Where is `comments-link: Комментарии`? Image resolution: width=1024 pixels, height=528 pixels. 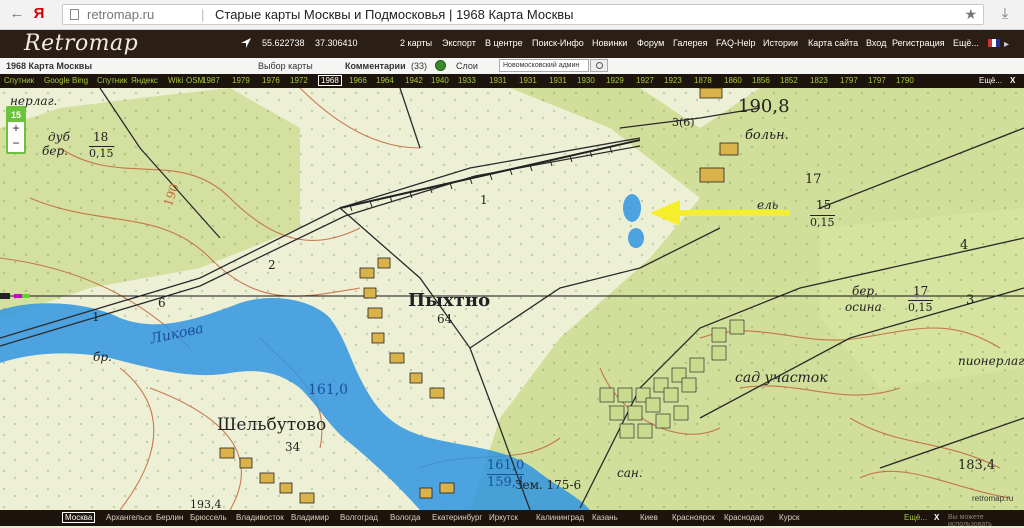
comments-link: Комментарии is located at coordinates (375, 66).